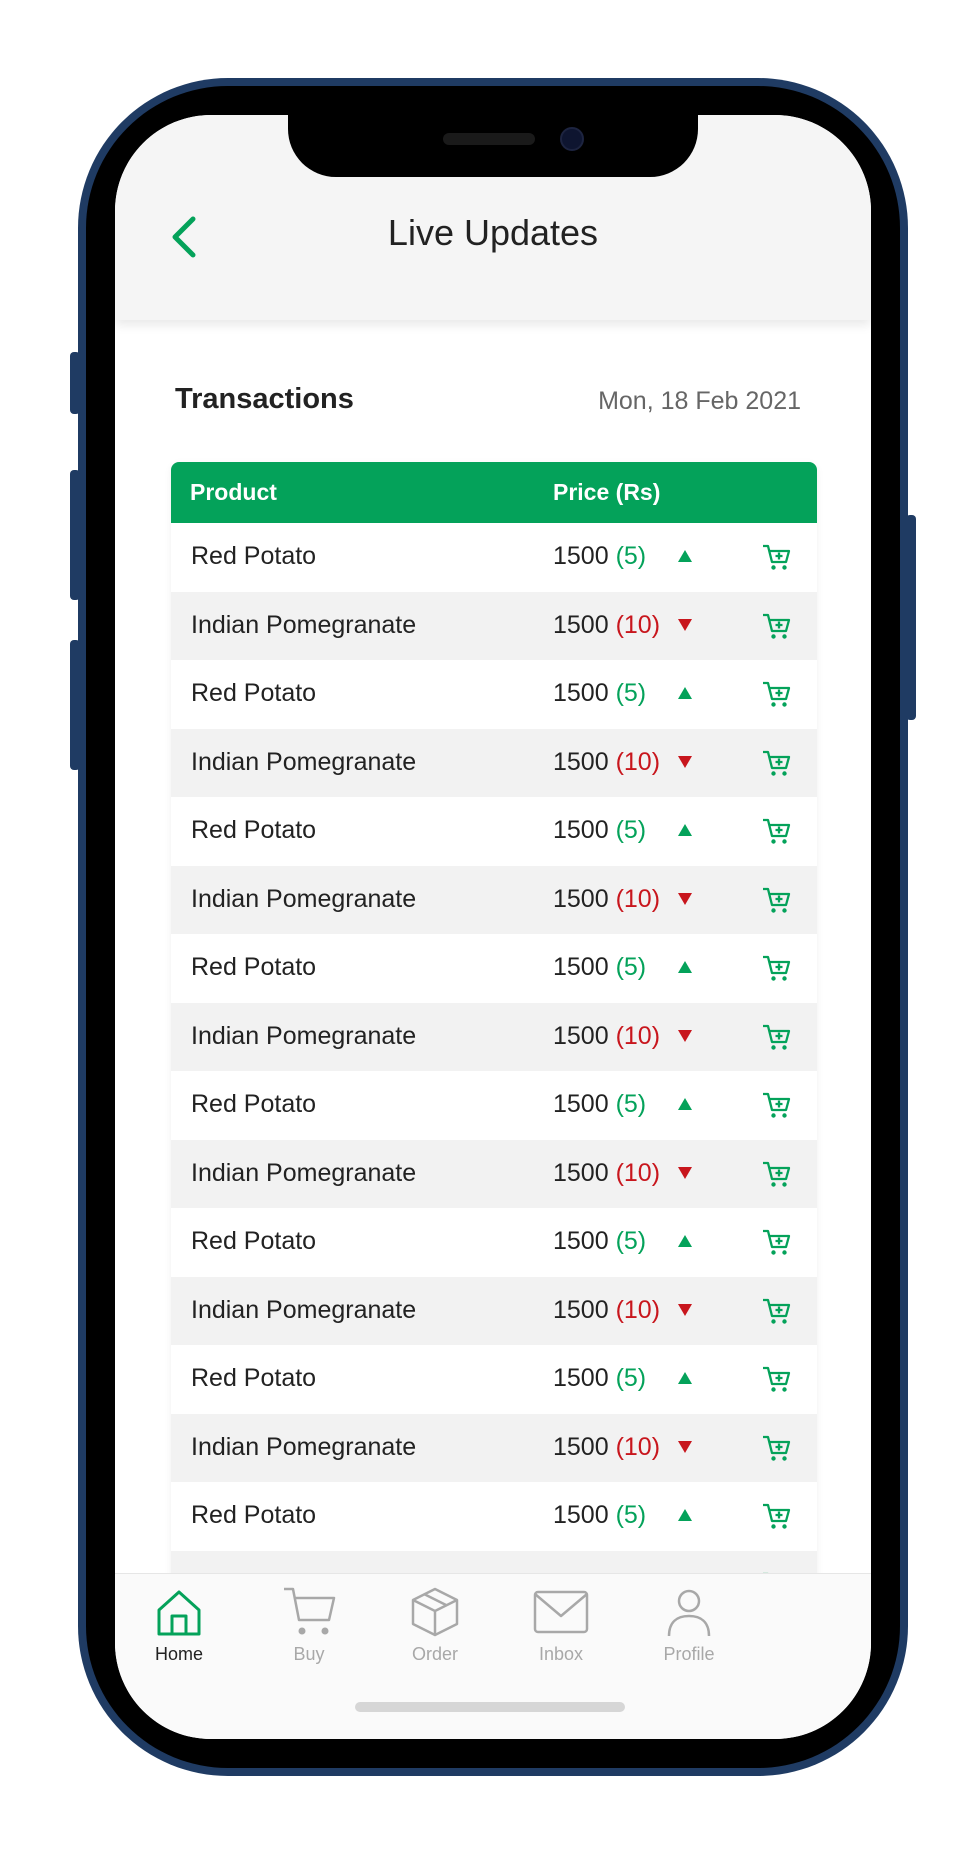 This screenshot has width=980, height=1852. What do you see at coordinates (233, 492) in the screenshot?
I see `column-header-product: Product` at bounding box center [233, 492].